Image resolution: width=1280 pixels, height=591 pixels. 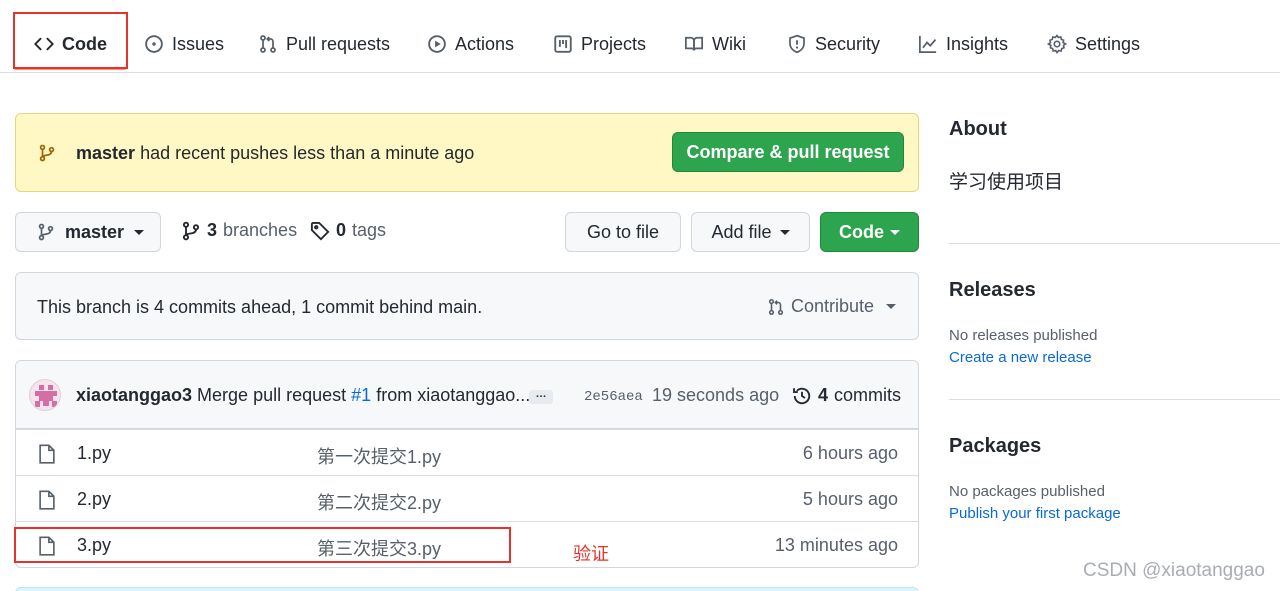 I want to click on tab-actions-label: Actions, so click(x=485, y=43).